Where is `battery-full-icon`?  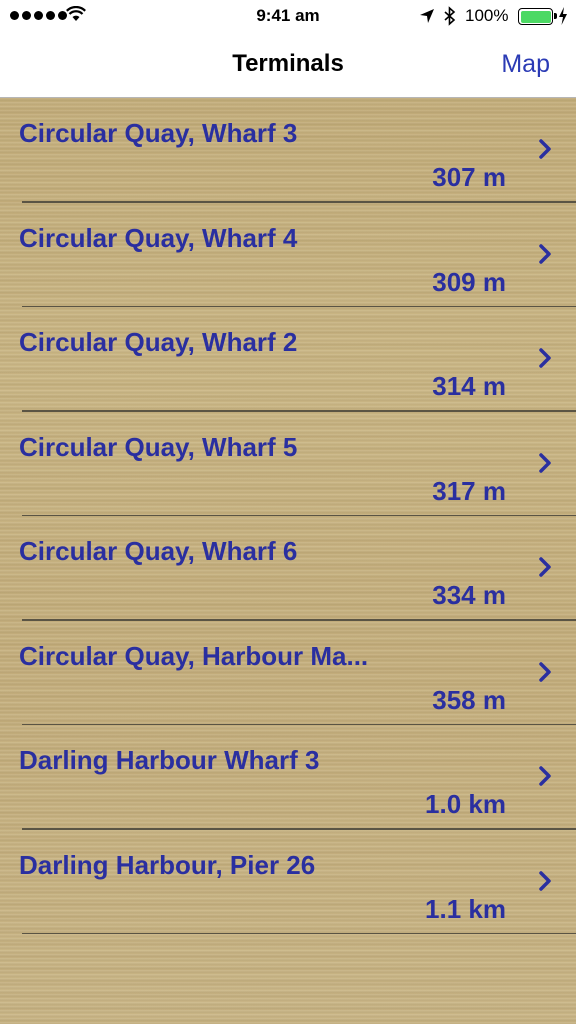
battery-full-icon is located at coordinates (537, 16).